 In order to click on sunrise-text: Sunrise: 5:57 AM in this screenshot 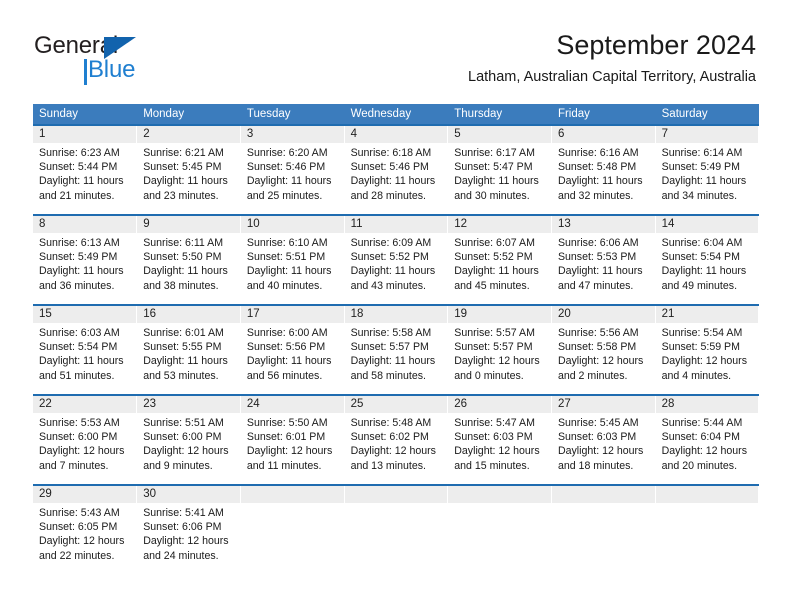, I will do `click(494, 333)`.